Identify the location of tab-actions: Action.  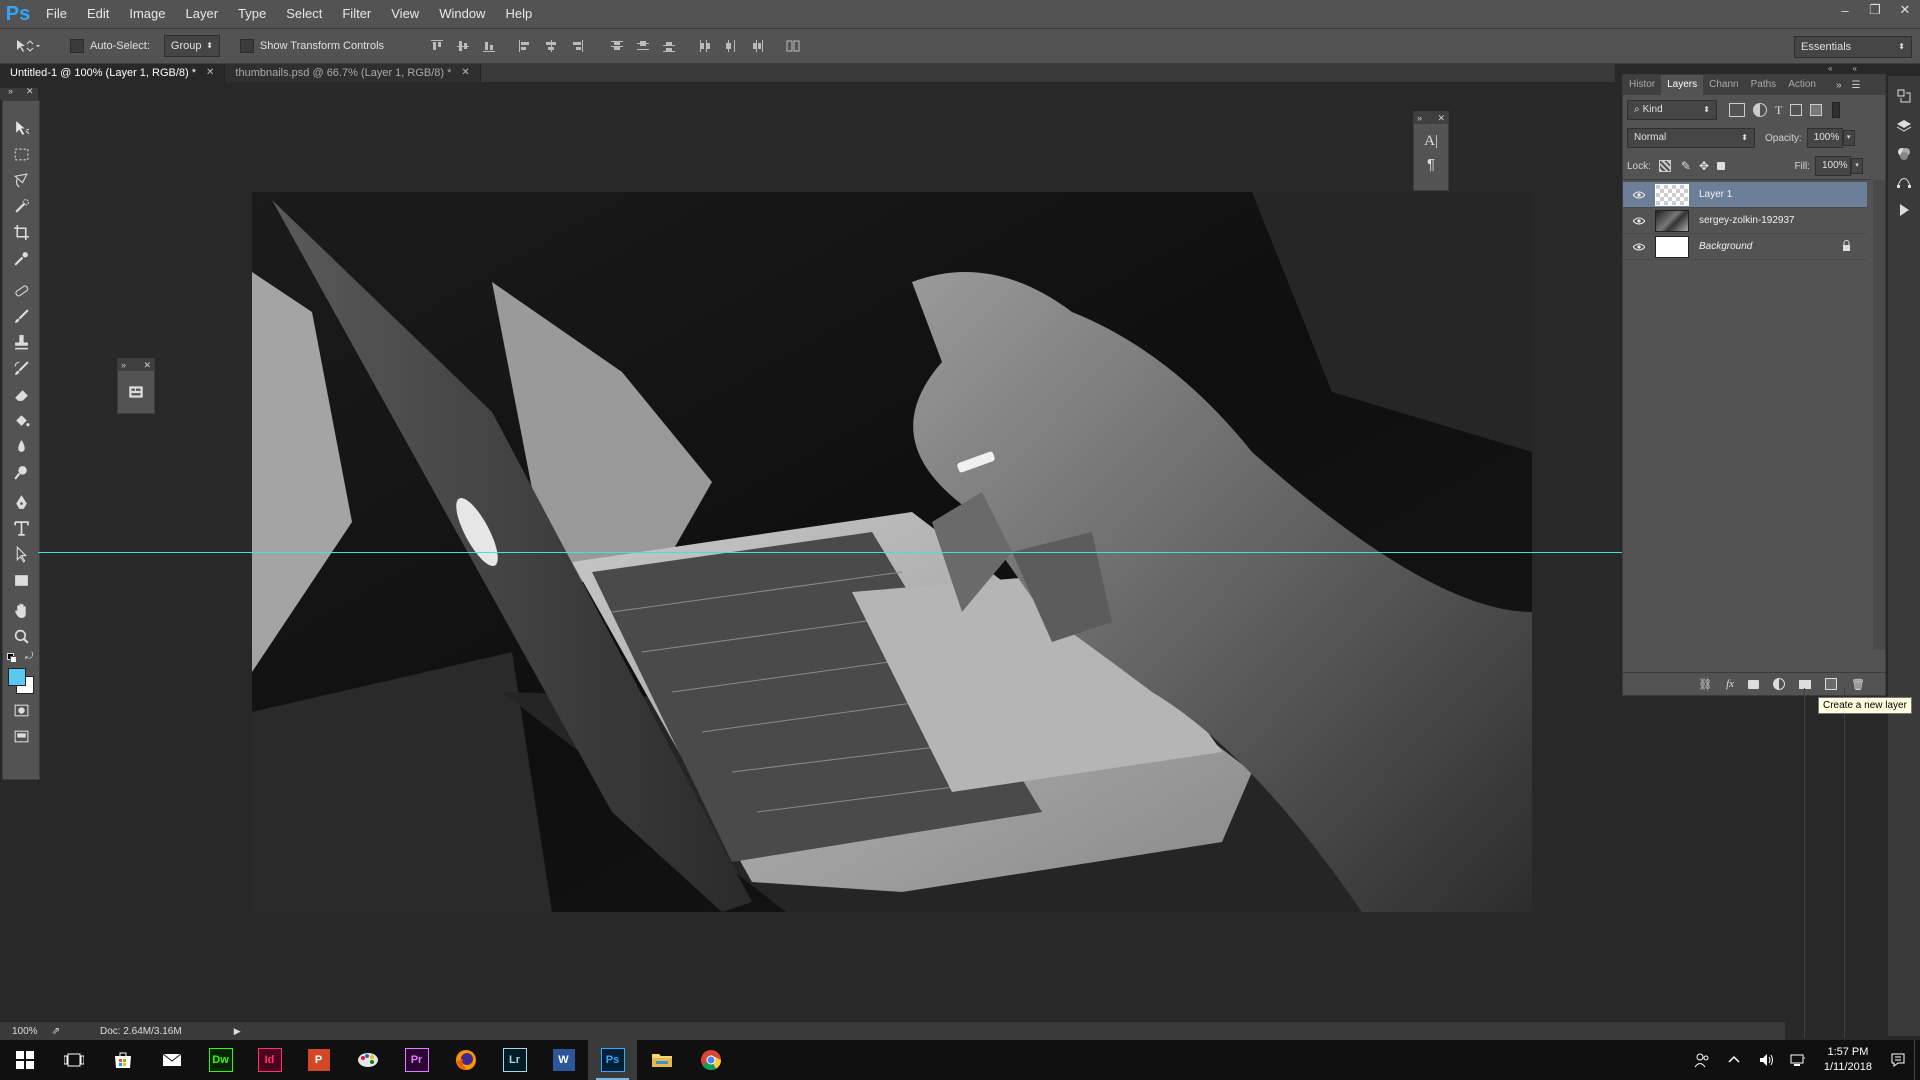
(1802, 85).